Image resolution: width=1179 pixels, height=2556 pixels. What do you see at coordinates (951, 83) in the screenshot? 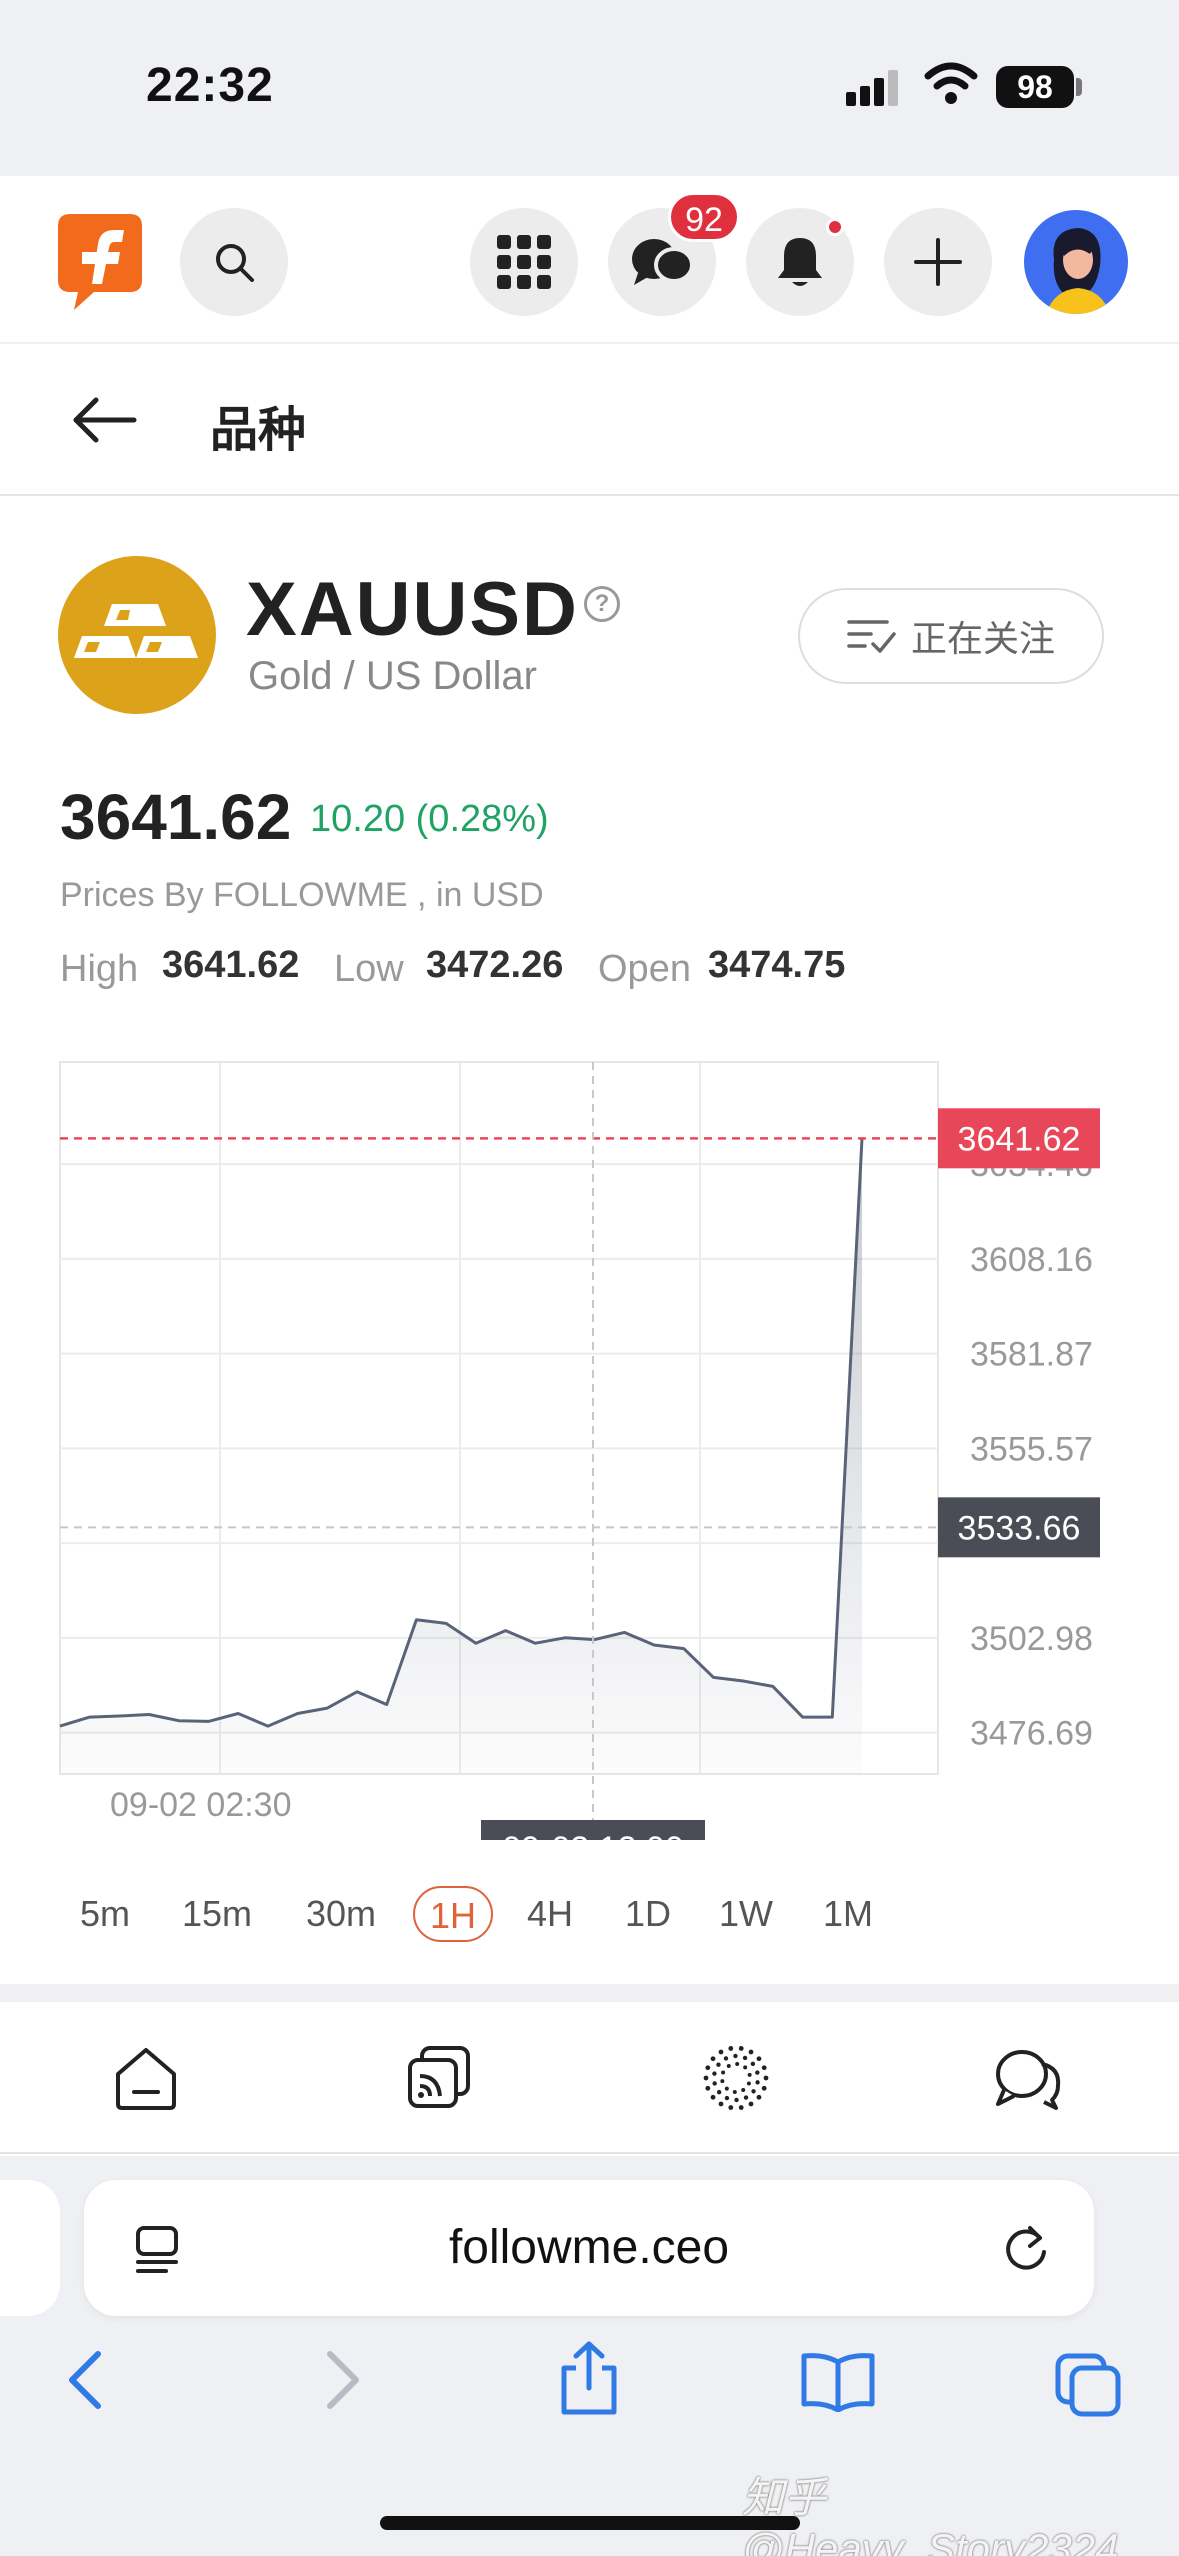
I see `wifi-icon` at bounding box center [951, 83].